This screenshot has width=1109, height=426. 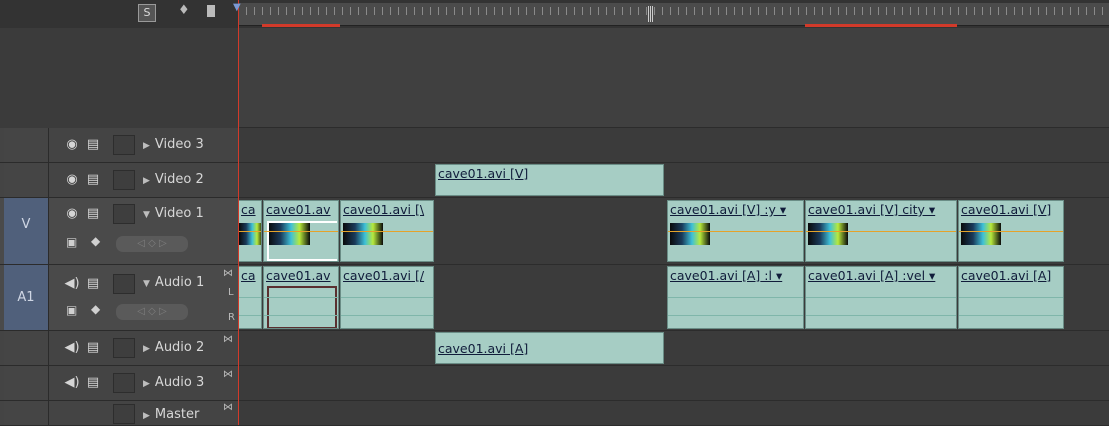 I want to click on clip-audio: cave01.av, so click(x=301, y=297).